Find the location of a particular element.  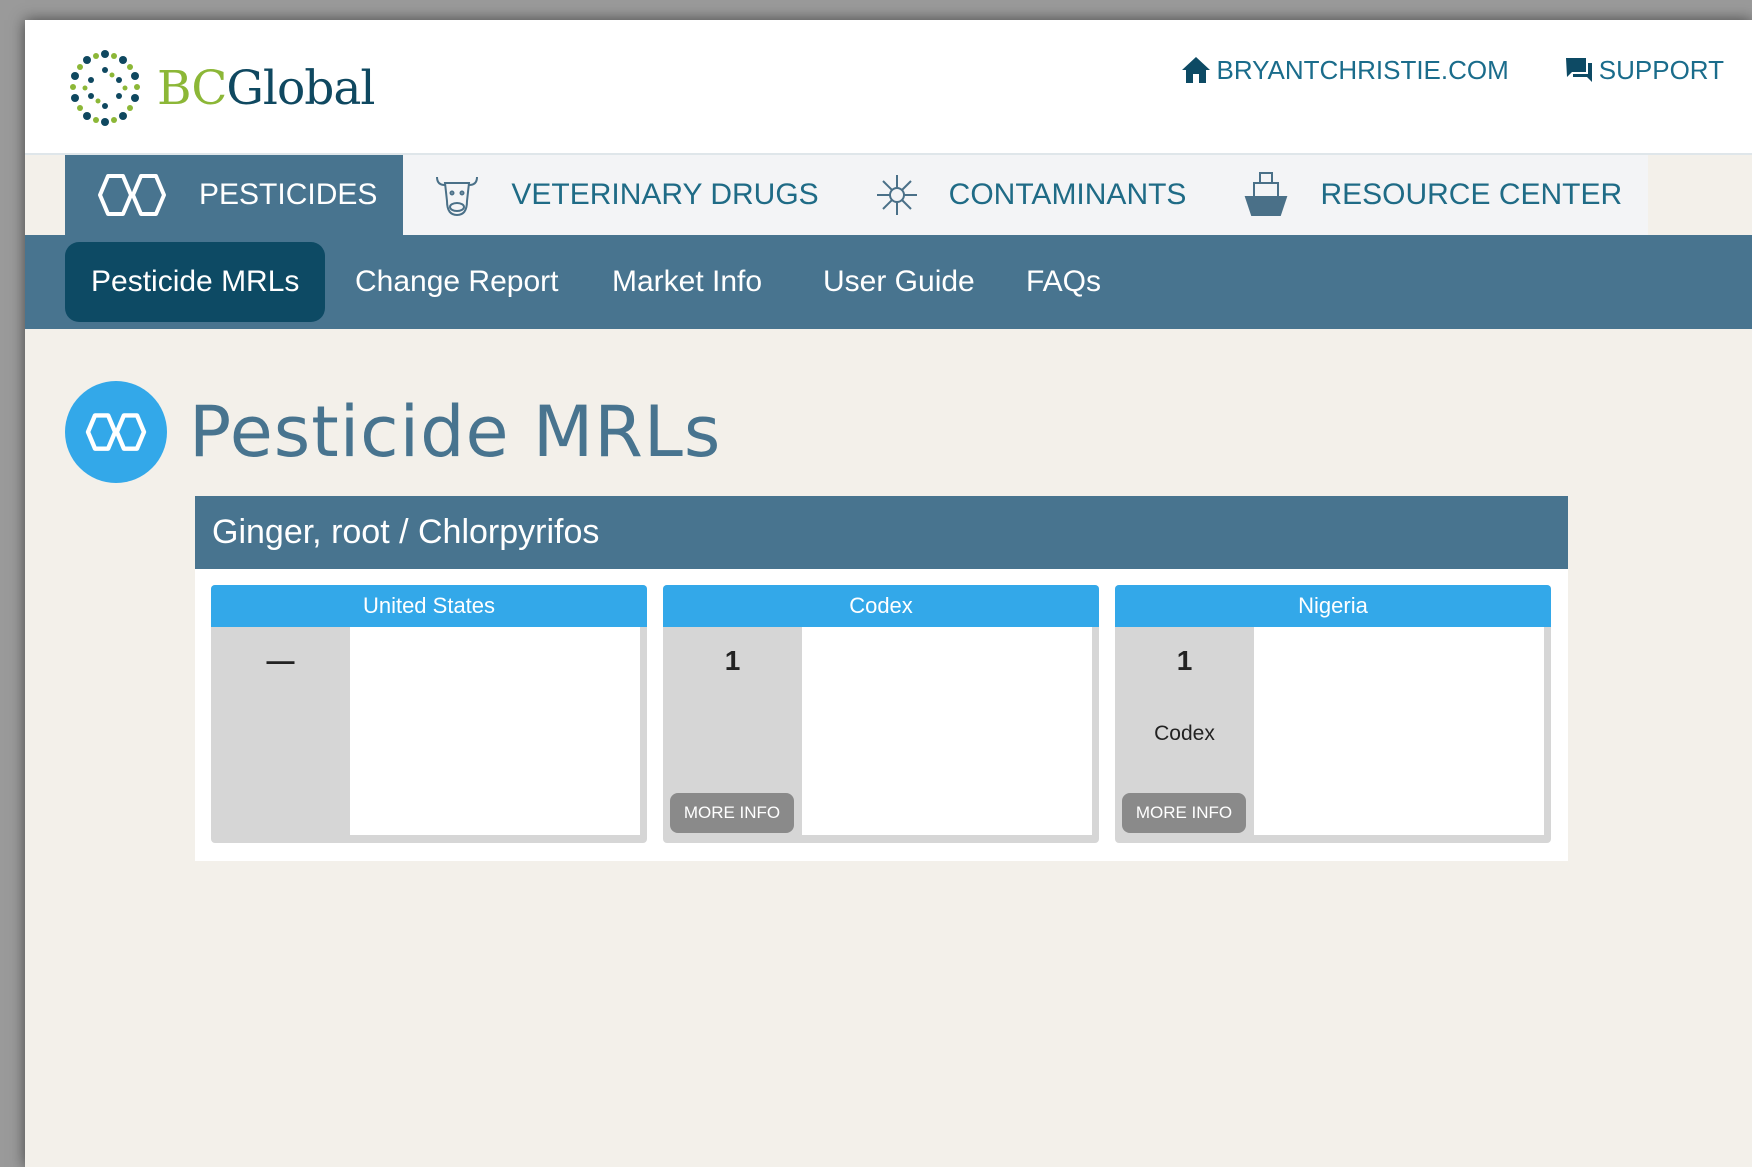

logo-wordmark: BCGlobal is located at coordinates (266, 88).